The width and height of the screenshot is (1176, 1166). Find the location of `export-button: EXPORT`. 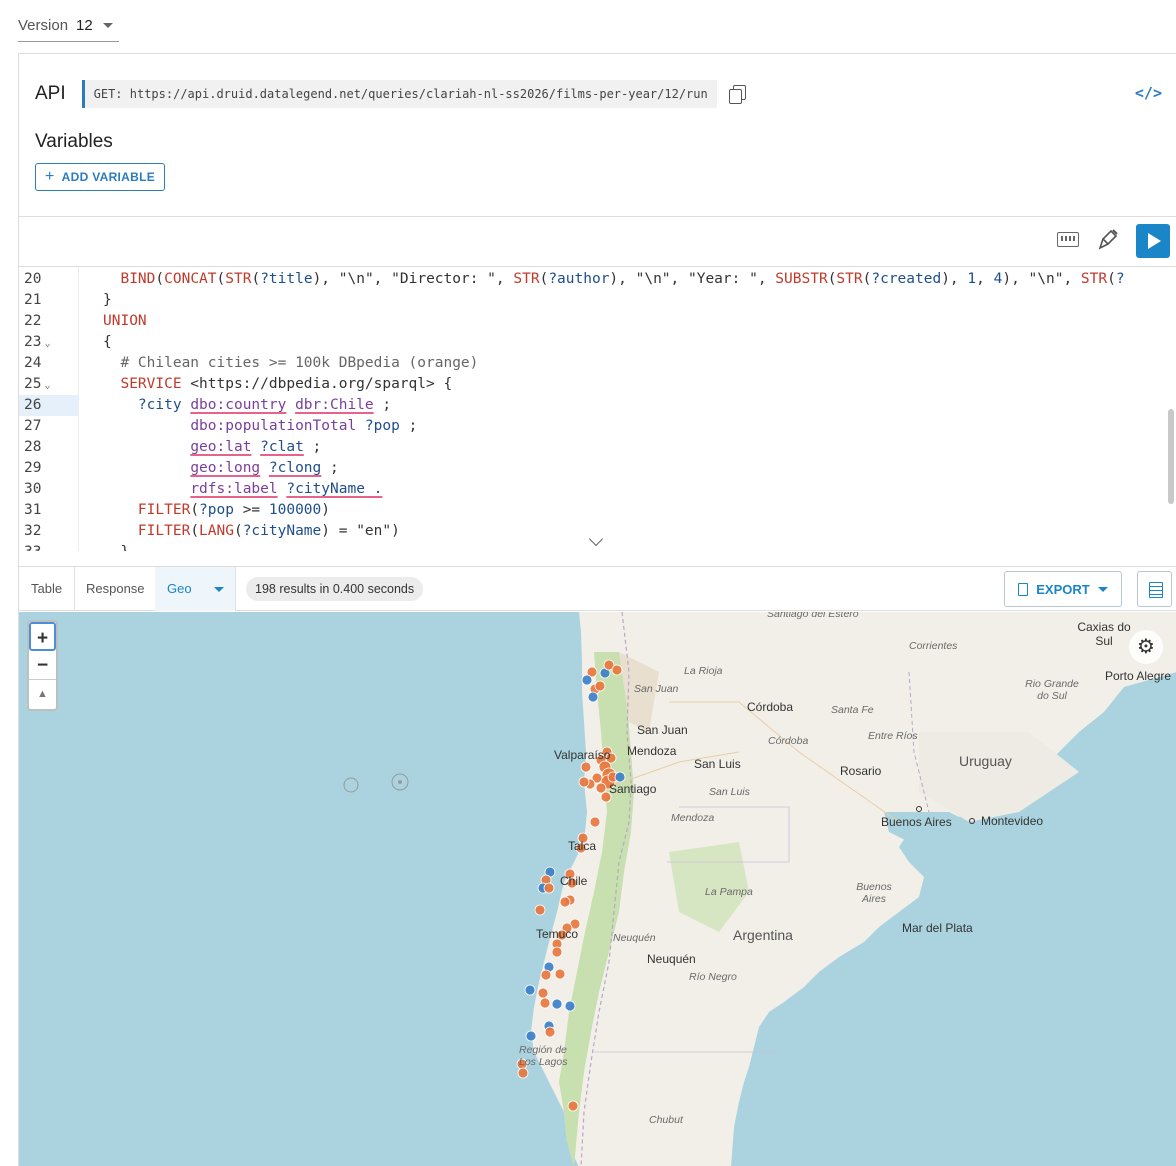

export-button: EXPORT is located at coordinates (1063, 589).